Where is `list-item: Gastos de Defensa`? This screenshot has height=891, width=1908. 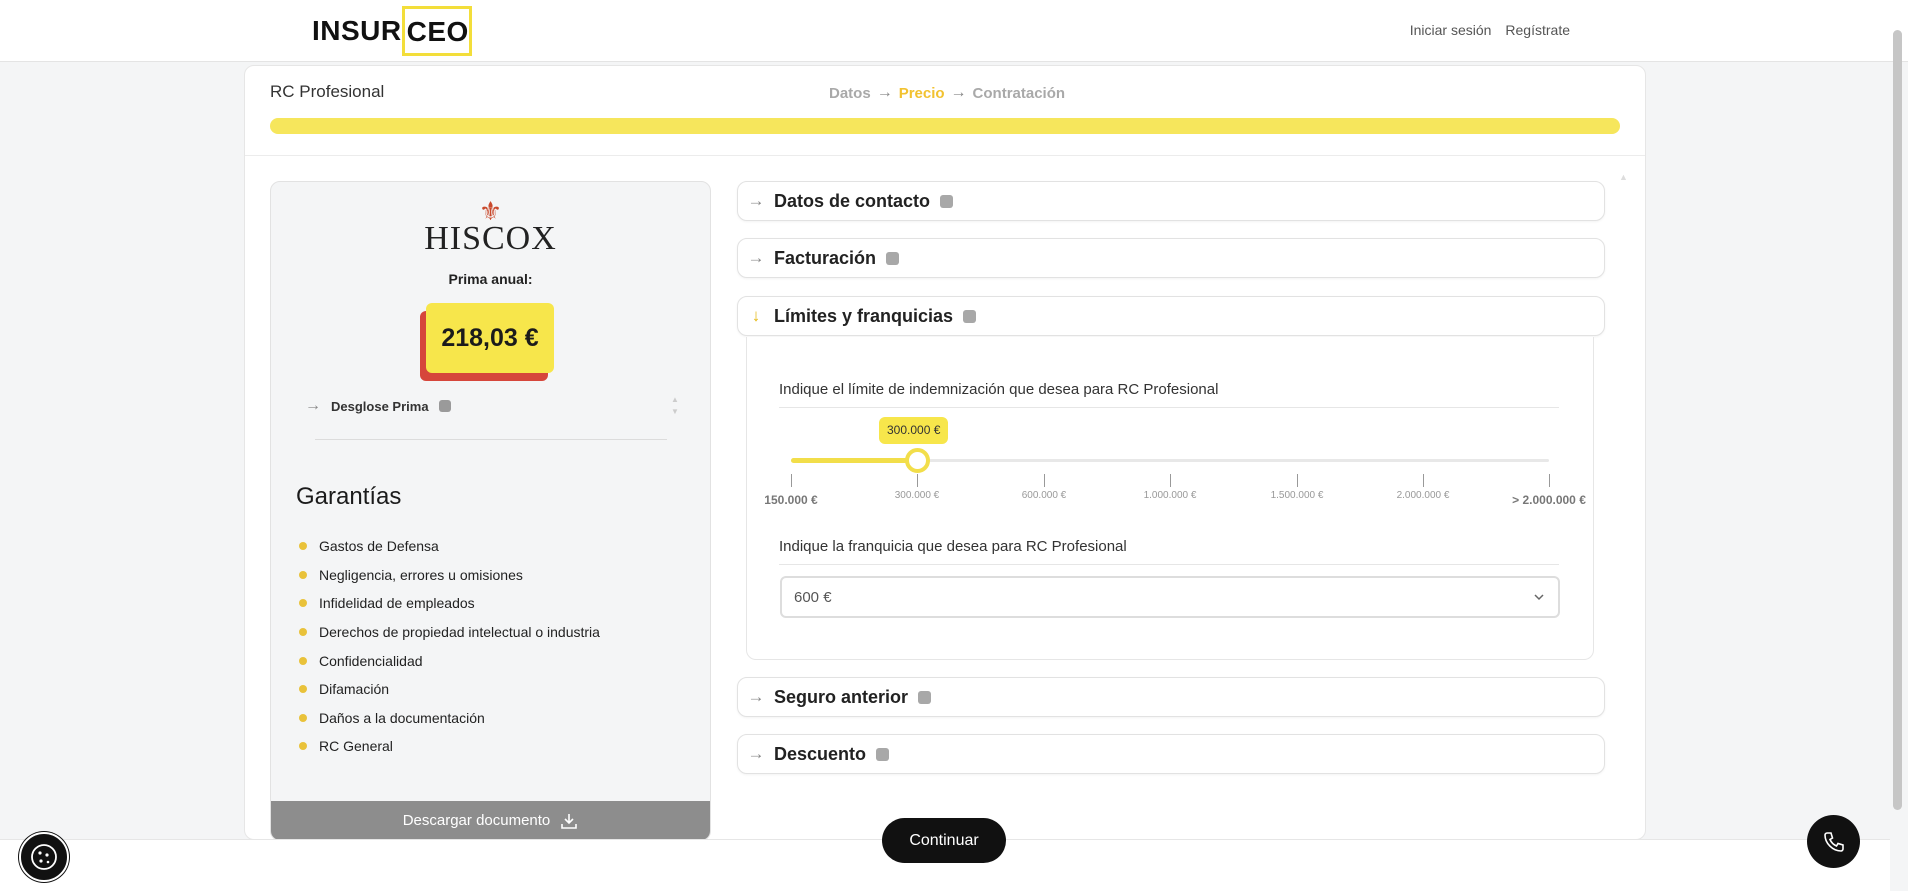
list-item: Gastos de Defensa is located at coordinates (449, 546).